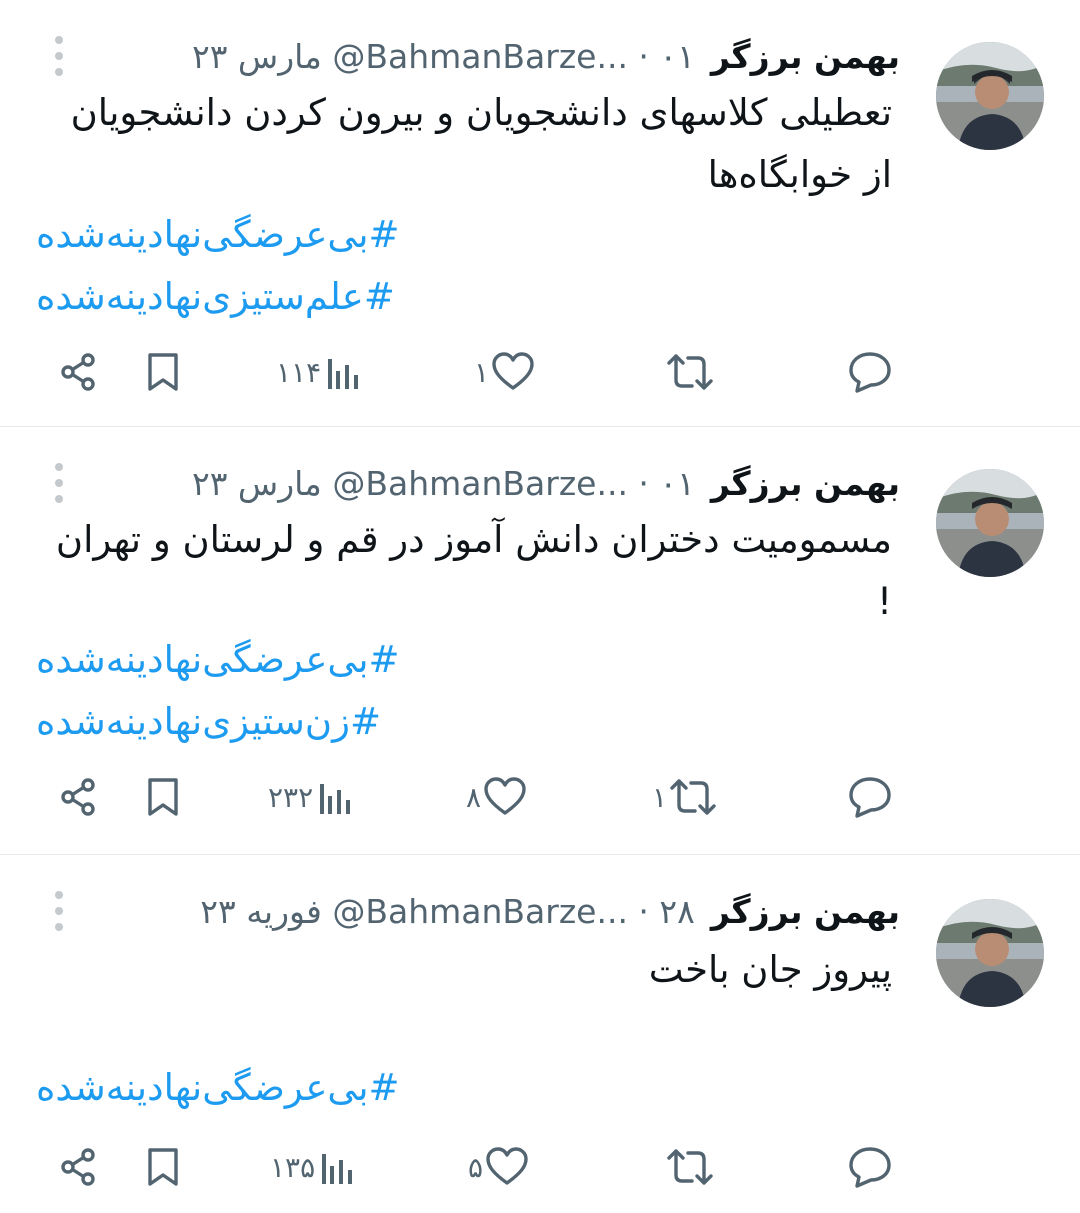 The width and height of the screenshot is (1080, 1213). I want to click on like-button: ۸, so click(496, 797).